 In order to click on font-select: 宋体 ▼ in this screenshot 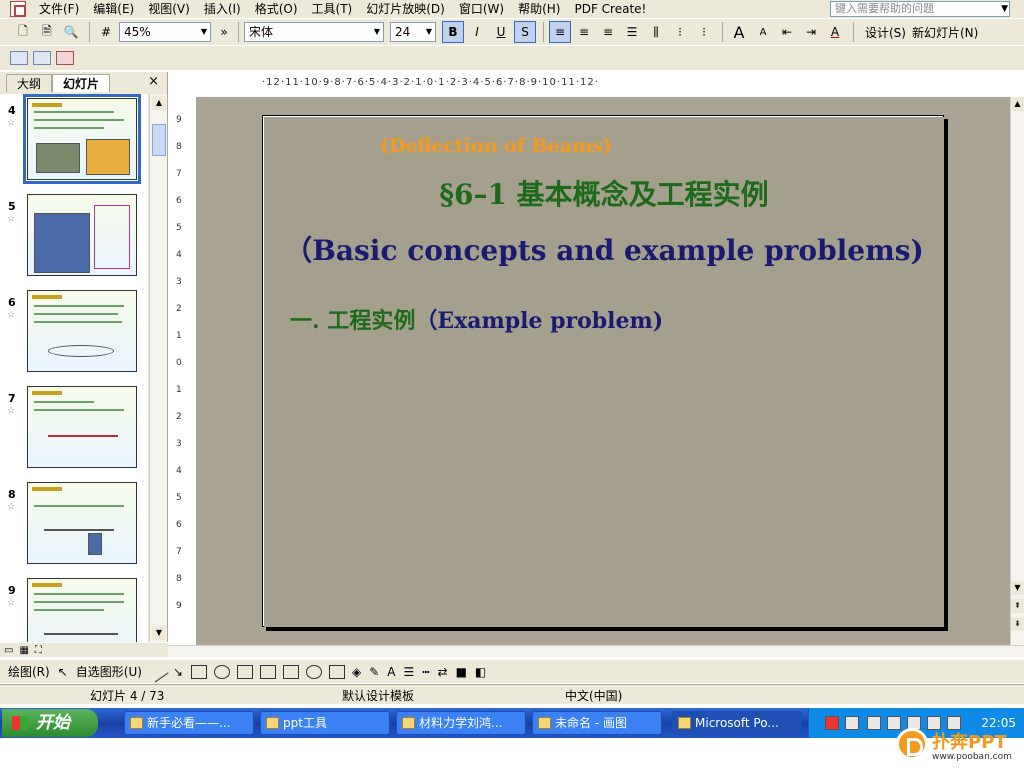, I will do `click(314, 32)`.